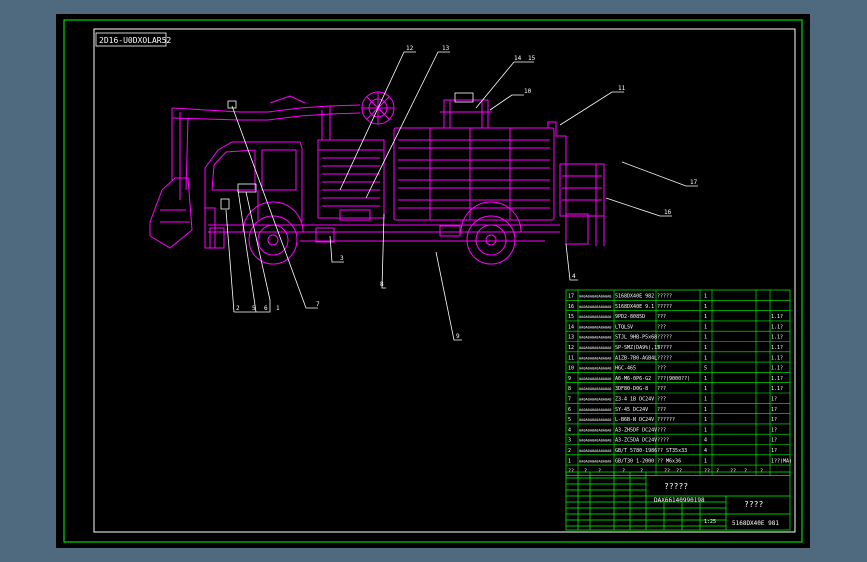 This screenshot has width=867, height=562. I want to click on callout-4: 4, so click(574, 276).